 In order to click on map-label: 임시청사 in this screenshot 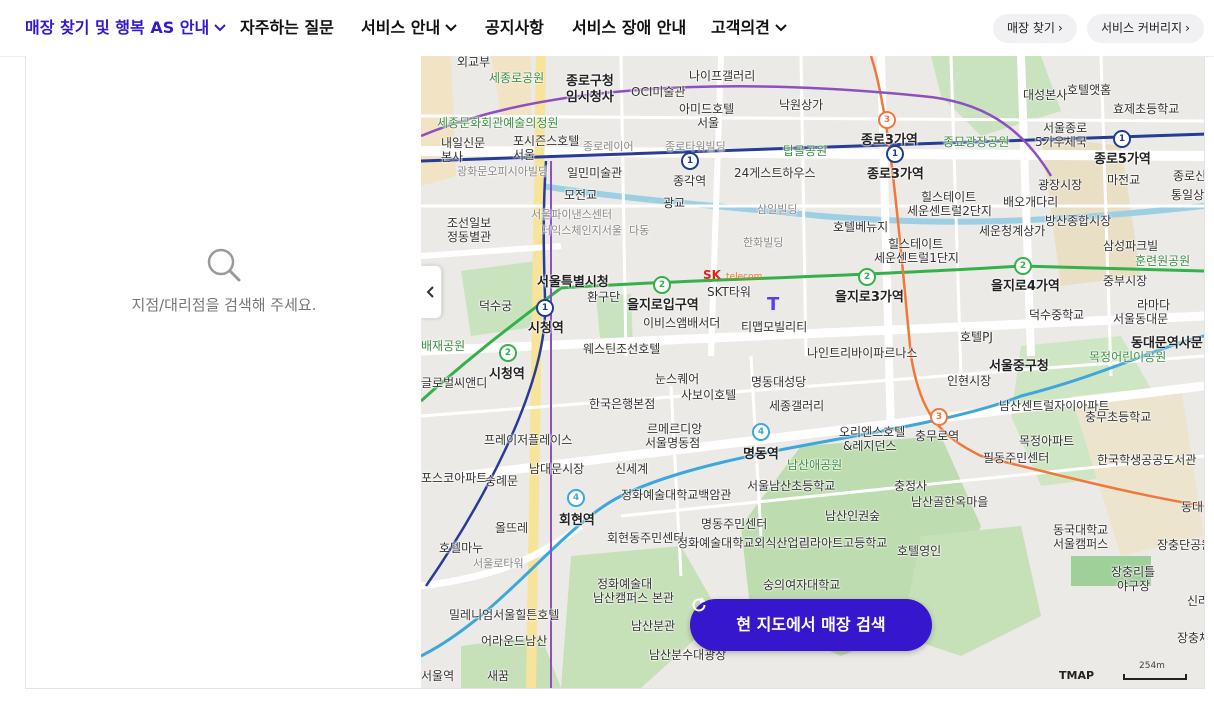, I will do `click(590, 97)`.